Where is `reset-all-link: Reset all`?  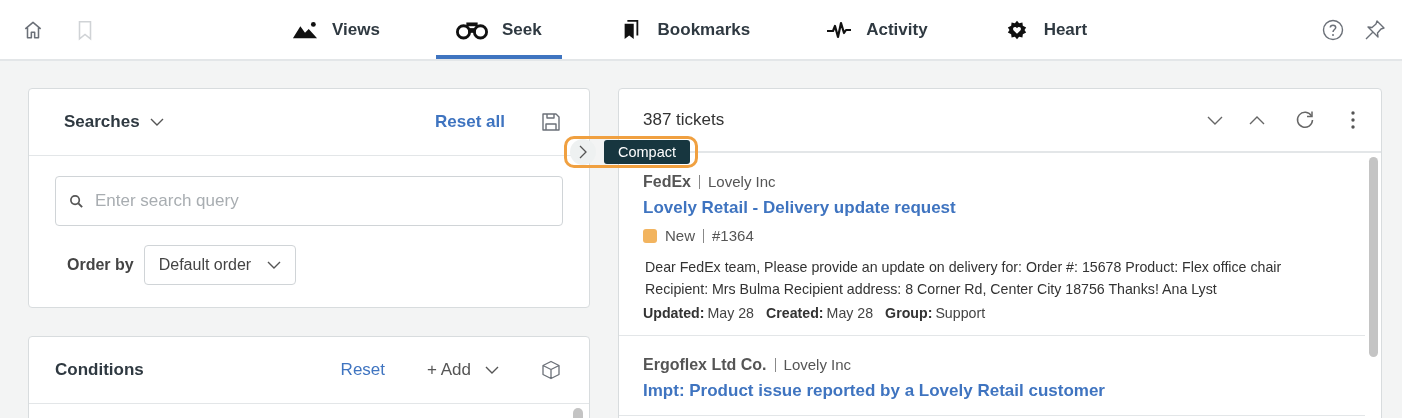 reset-all-link: Reset all is located at coordinates (470, 122).